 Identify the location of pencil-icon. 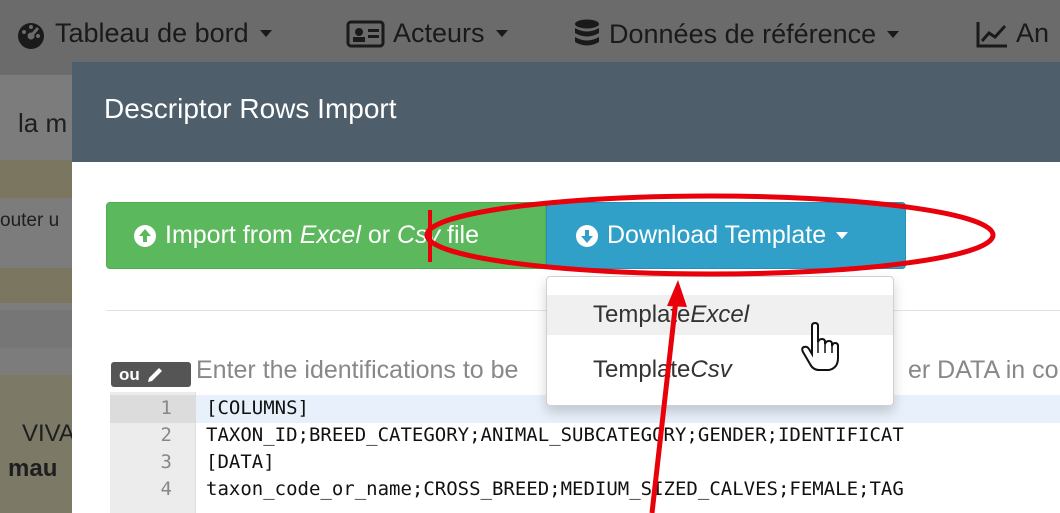
(154, 374).